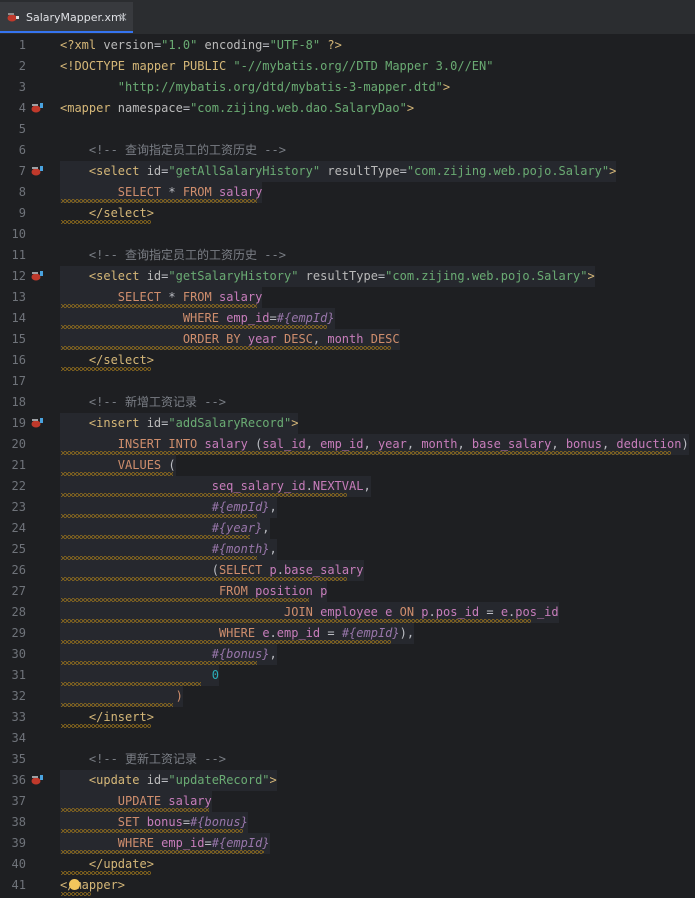 Image resolution: width=695 pixels, height=898 pixels. What do you see at coordinates (347, 339) in the screenshot?
I see `code-line: 15 ORDER BY year DESC, month DESC` at bounding box center [347, 339].